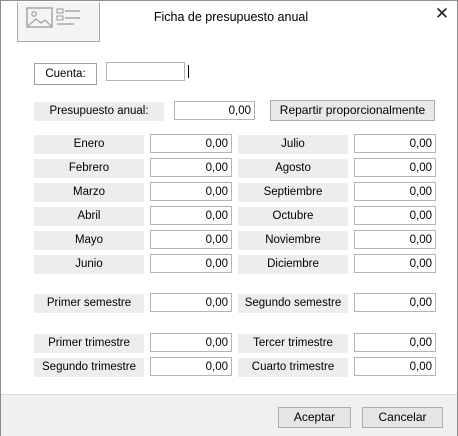  What do you see at coordinates (89, 303) in the screenshot?
I see `semester-label-primero: Primer semestre` at bounding box center [89, 303].